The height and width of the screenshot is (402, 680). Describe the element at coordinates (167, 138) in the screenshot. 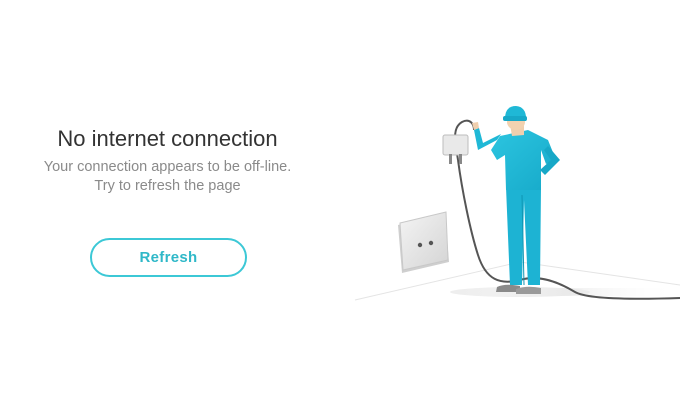

I see `error-title: No internet connection` at that location.